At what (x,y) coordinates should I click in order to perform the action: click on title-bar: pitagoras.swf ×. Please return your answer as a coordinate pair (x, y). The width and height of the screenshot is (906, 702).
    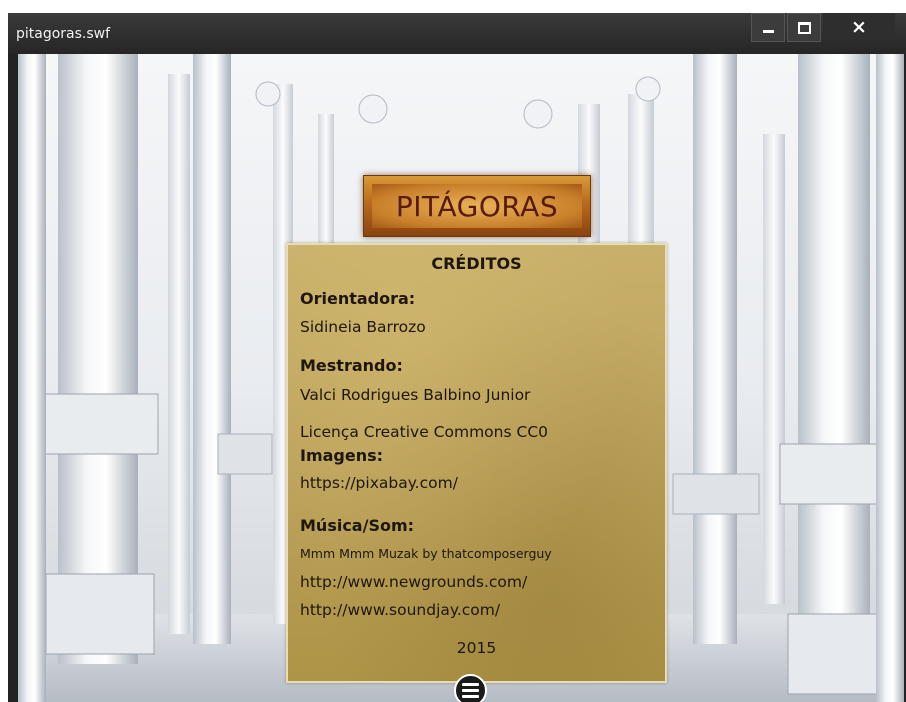
    Looking at the image, I should click on (457, 33).